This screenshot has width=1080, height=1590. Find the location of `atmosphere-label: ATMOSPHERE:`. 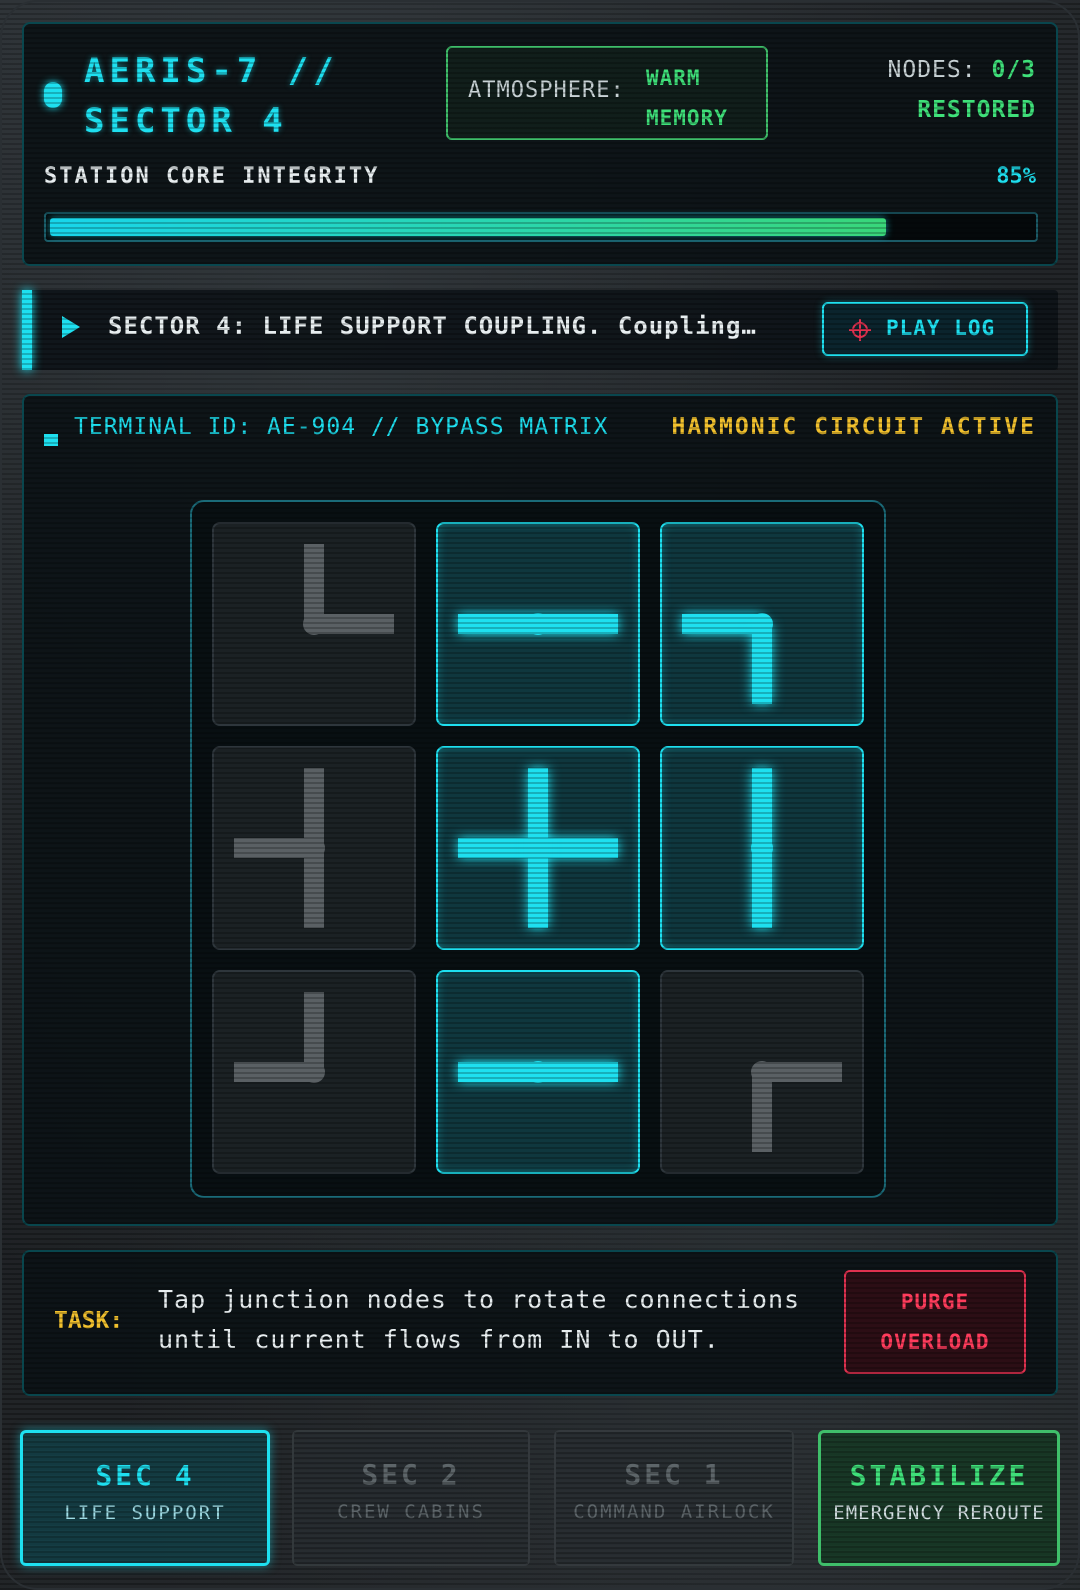

atmosphere-label: ATMOSPHERE: is located at coordinates (546, 90).